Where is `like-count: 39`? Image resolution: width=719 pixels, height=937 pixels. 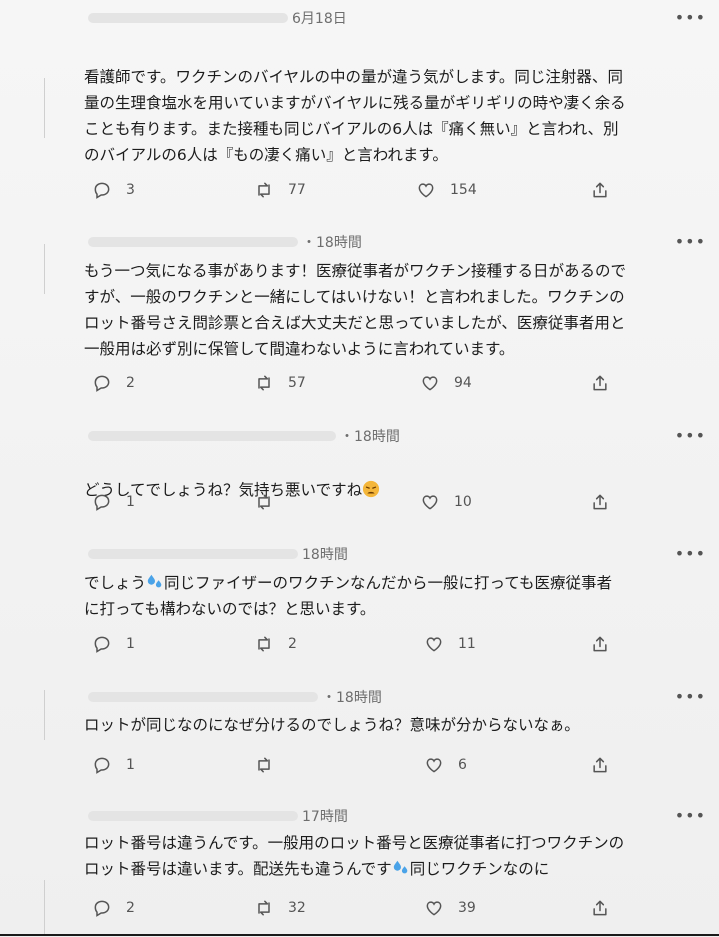
like-count: 39 is located at coordinates (467, 908).